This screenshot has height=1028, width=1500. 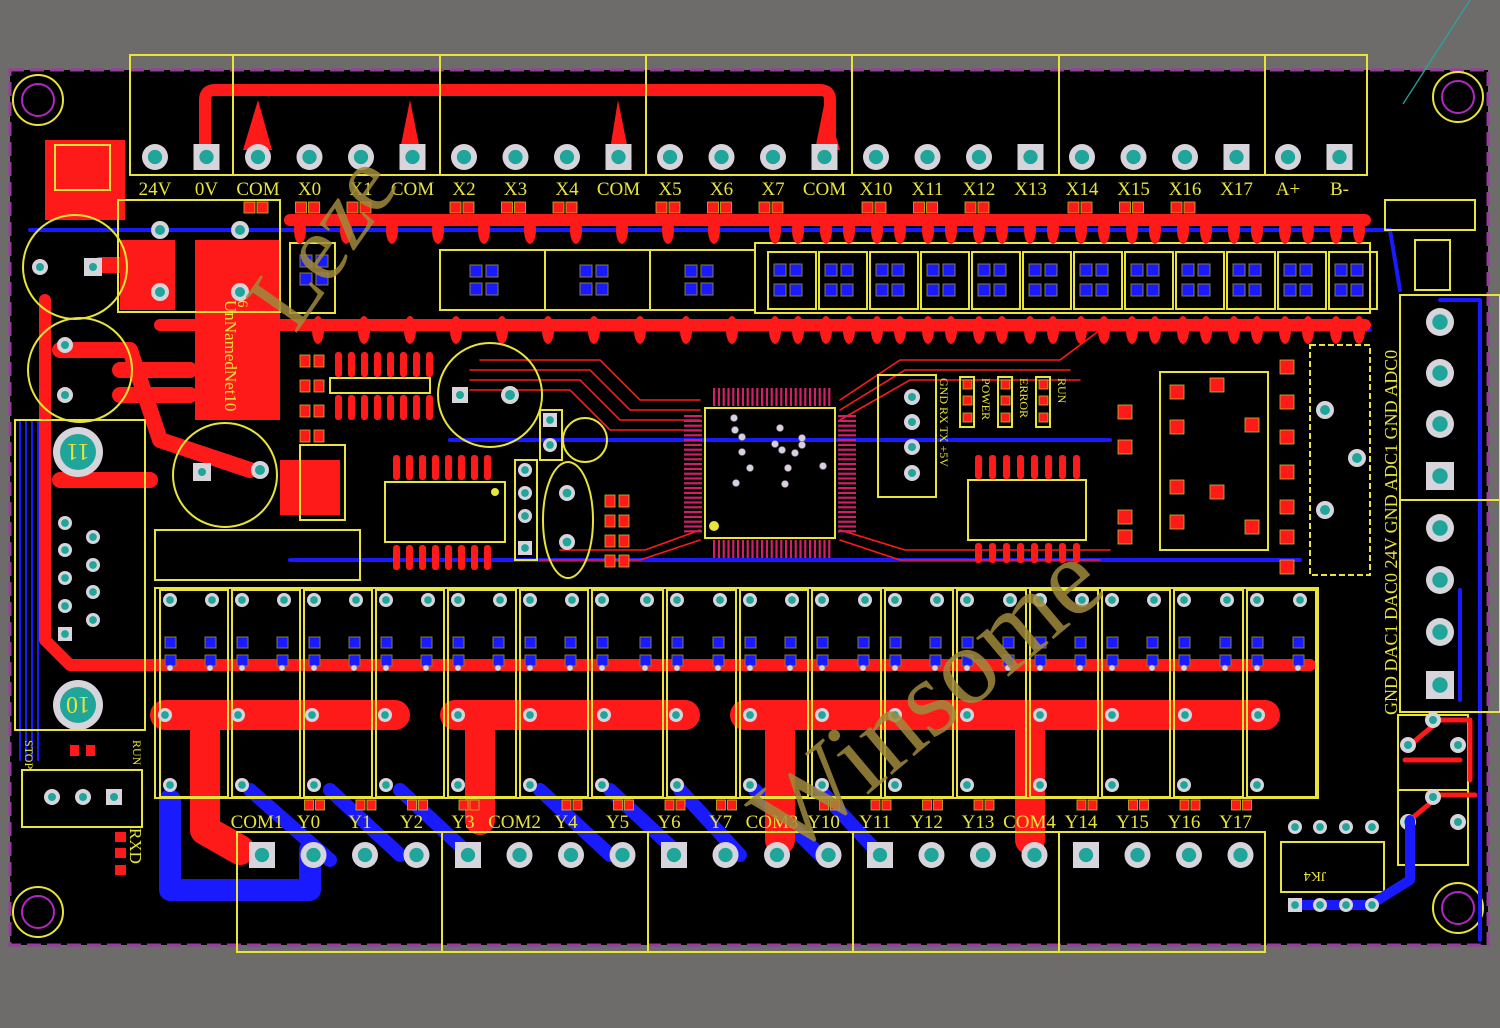 What do you see at coordinates (1391, 532) in the screenshot?
I see `right-connector-label: GND DAC1 DAC0 24V GND ADC1 GND ADC0` at bounding box center [1391, 532].